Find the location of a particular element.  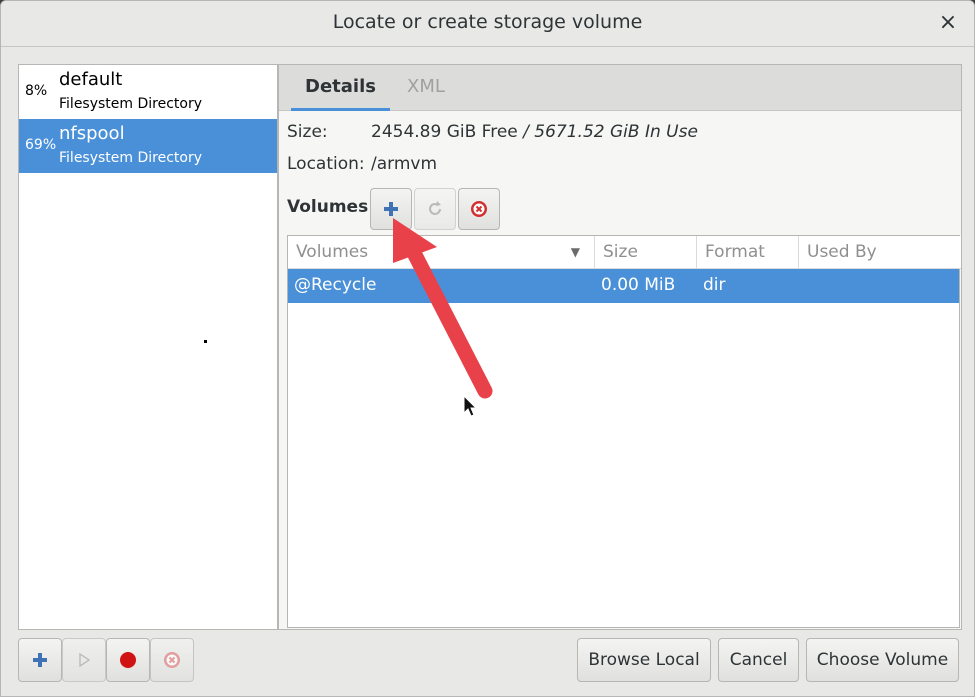

stop-pool-button is located at coordinates (128, 660).